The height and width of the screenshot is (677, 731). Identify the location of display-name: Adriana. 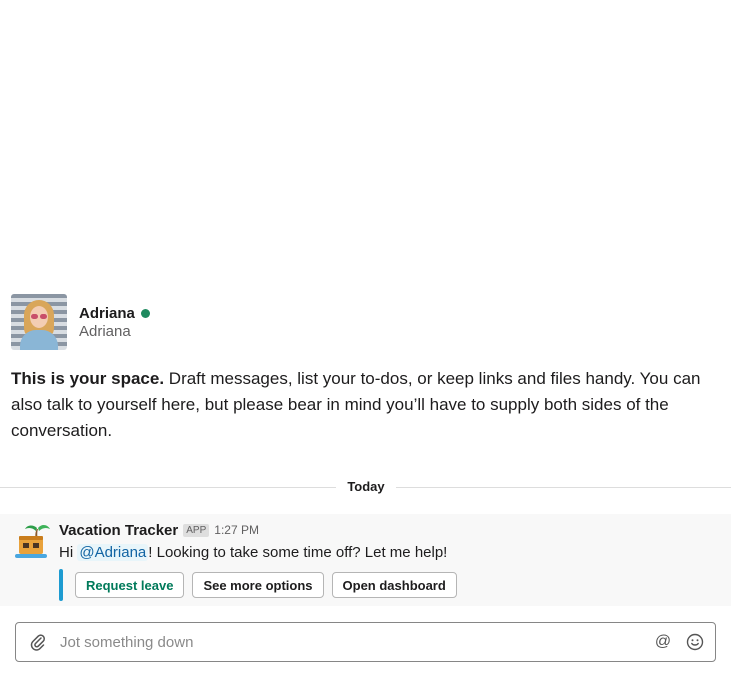
(107, 313).